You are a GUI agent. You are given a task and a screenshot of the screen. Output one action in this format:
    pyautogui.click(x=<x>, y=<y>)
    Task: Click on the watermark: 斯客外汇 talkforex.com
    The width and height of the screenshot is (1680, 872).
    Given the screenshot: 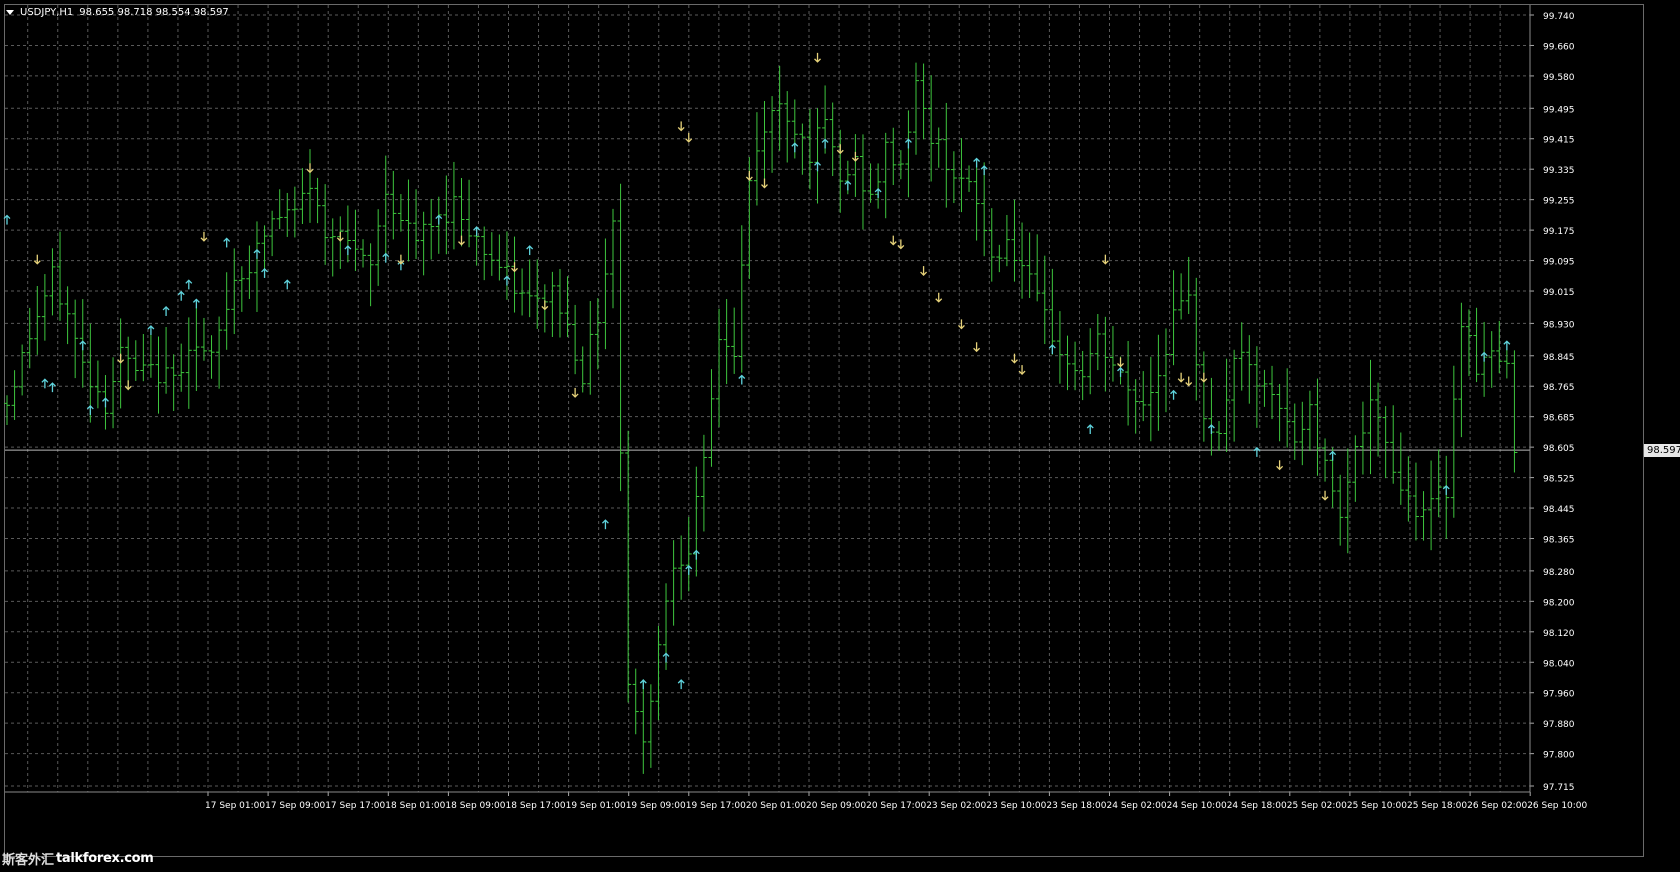 What is the action you would take?
    pyautogui.click(x=78, y=858)
    